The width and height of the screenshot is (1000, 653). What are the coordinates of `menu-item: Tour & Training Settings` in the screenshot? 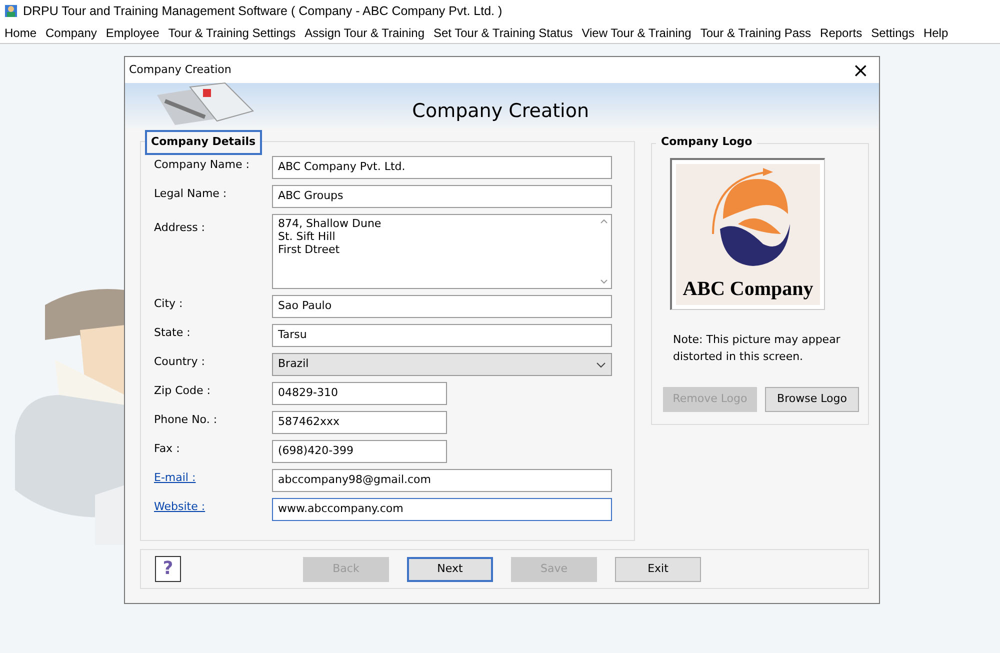 It's located at (232, 33).